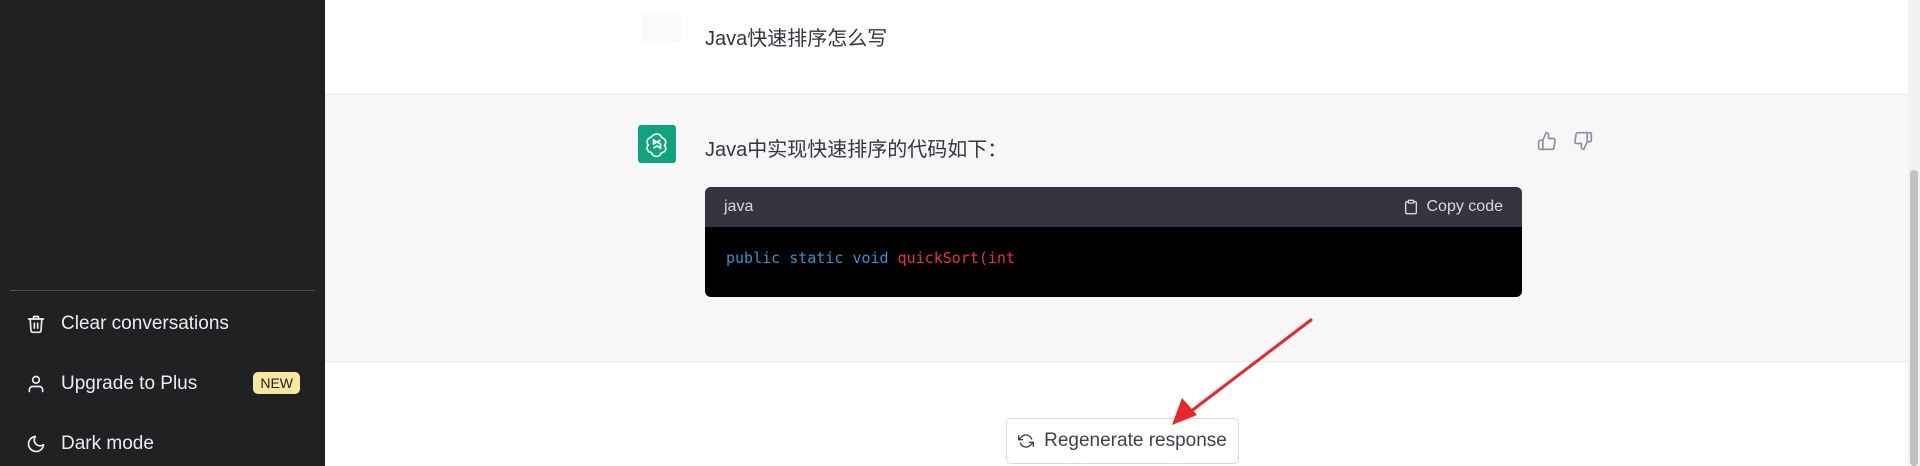 Image resolution: width=1920 pixels, height=466 pixels. Describe the element at coordinates (1001, 258) in the screenshot. I see `code-token: int` at that location.